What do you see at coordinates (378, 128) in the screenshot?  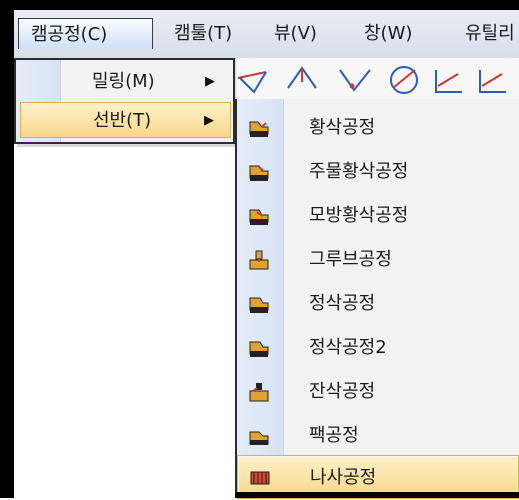 I see `submenu-item-rough-turning: 황삭공정` at bounding box center [378, 128].